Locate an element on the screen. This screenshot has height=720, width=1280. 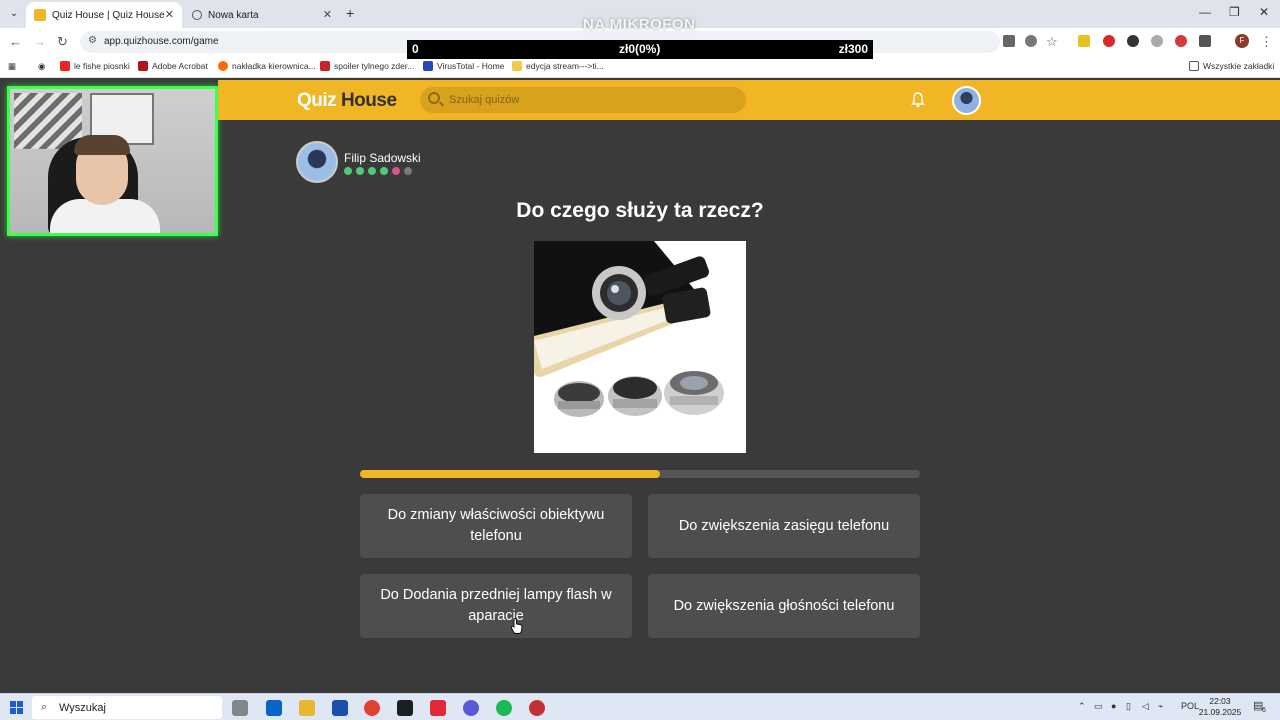
search-icon is located at coordinates (434, 98).